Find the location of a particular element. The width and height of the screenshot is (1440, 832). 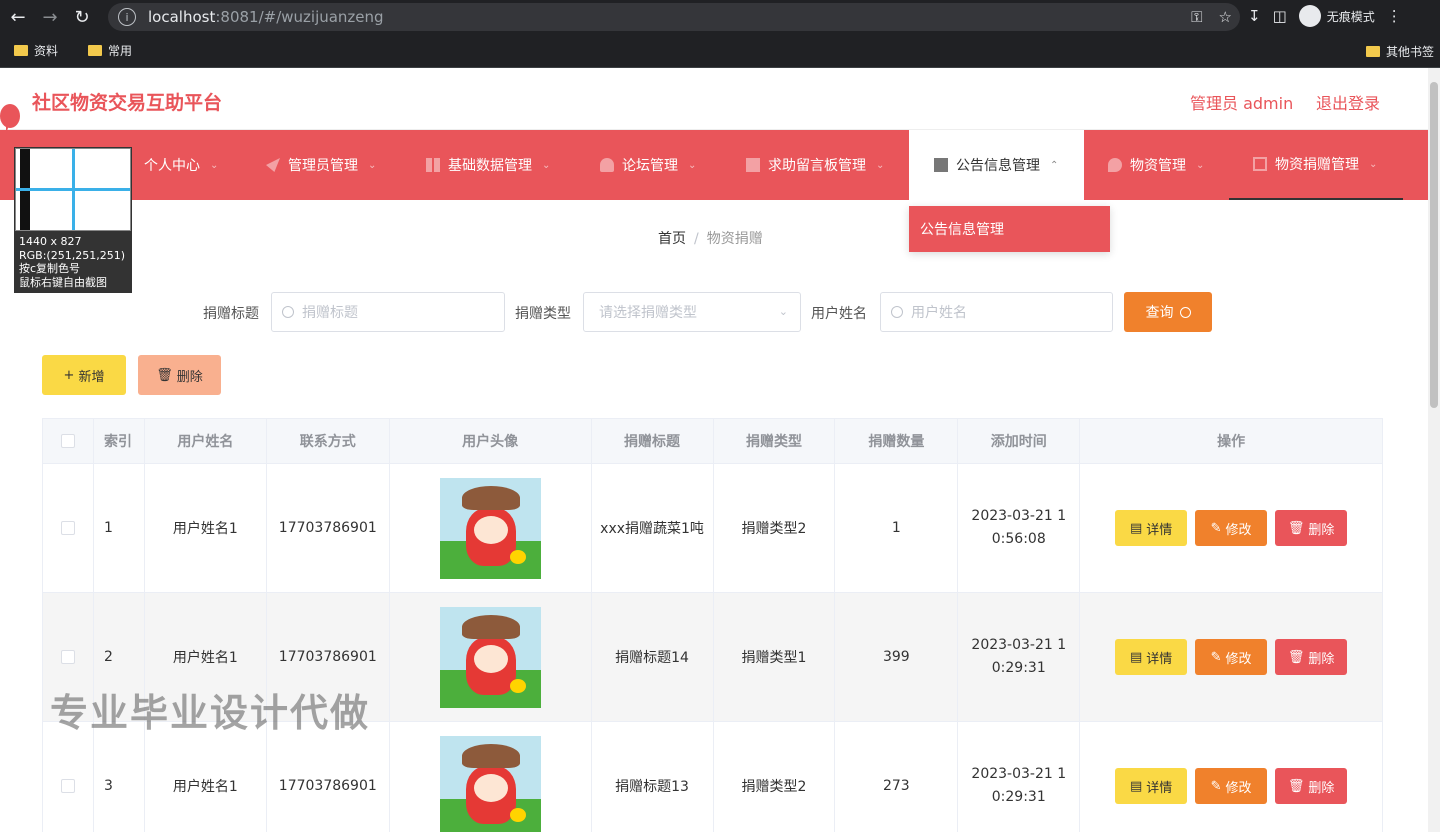

nav-label: 物资管理 is located at coordinates (1158, 166).